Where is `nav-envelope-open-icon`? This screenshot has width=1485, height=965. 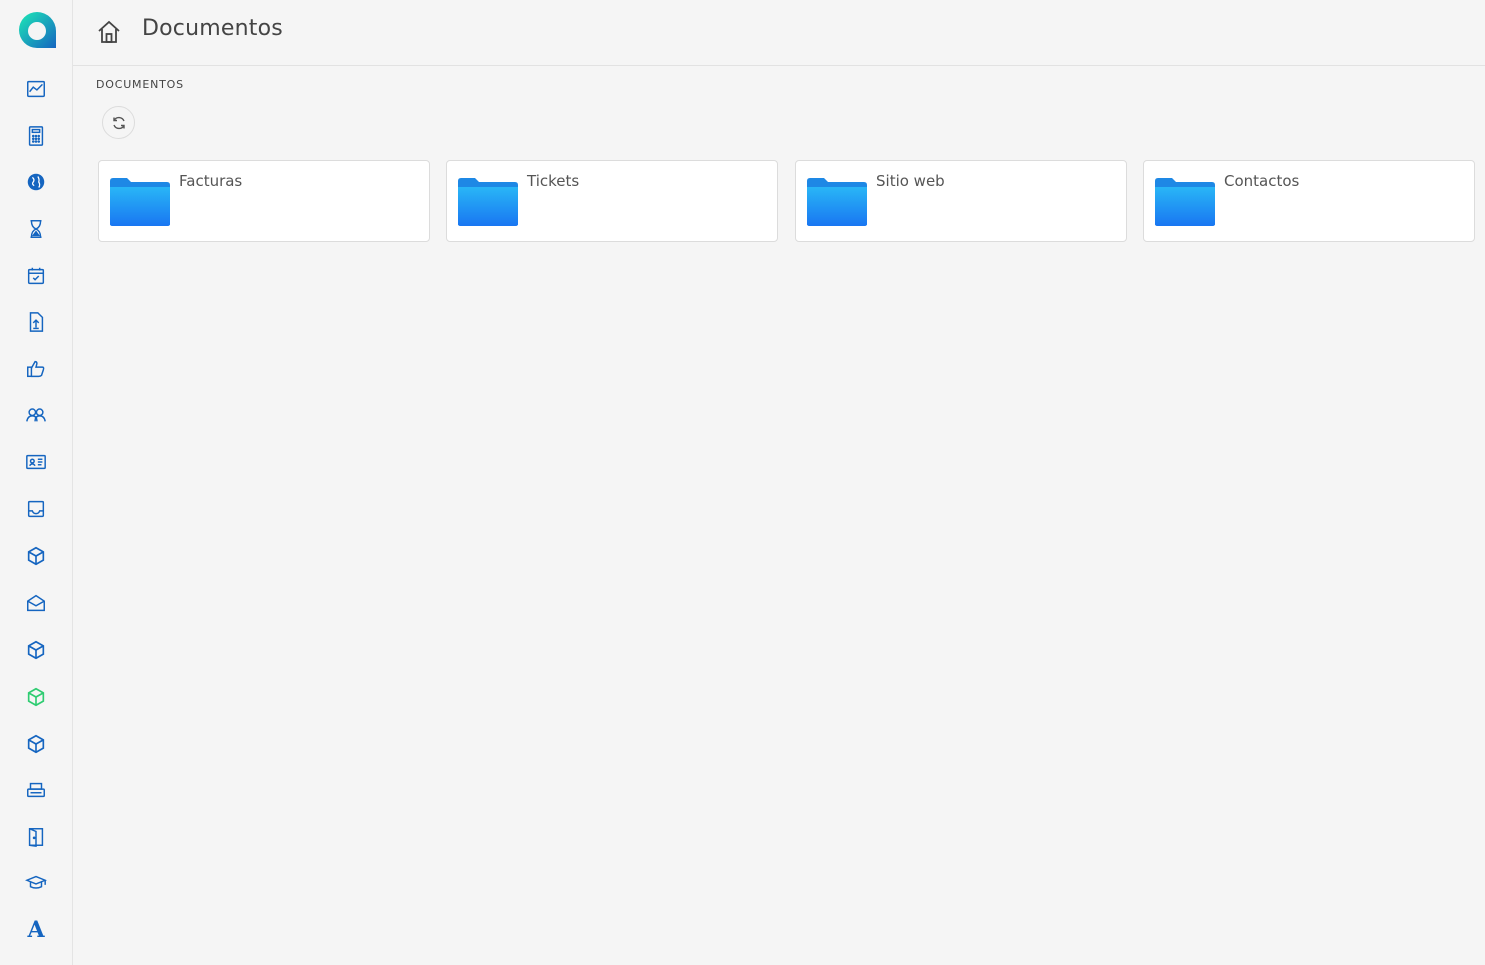 nav-envelope-open-icon is located at coordinates (36, 603).